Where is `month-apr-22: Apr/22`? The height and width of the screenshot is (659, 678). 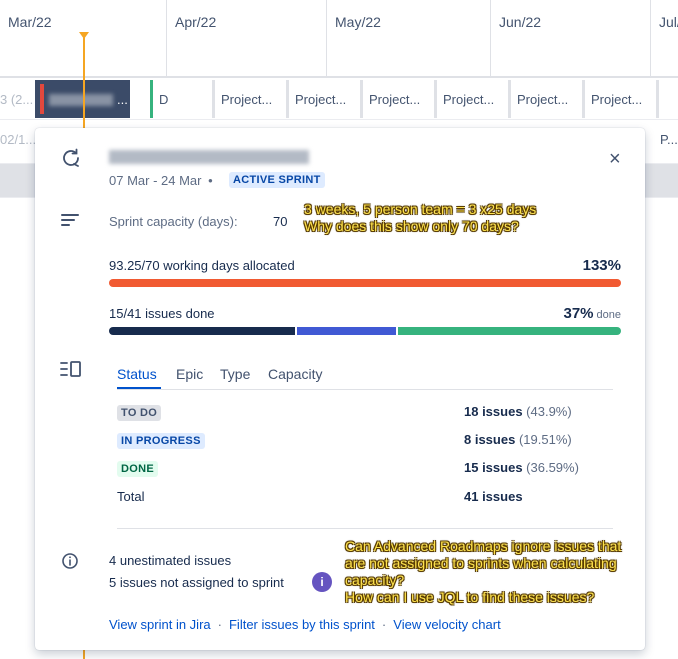
month-apr-22: Apr/22 is located at coordinates (246, 38).